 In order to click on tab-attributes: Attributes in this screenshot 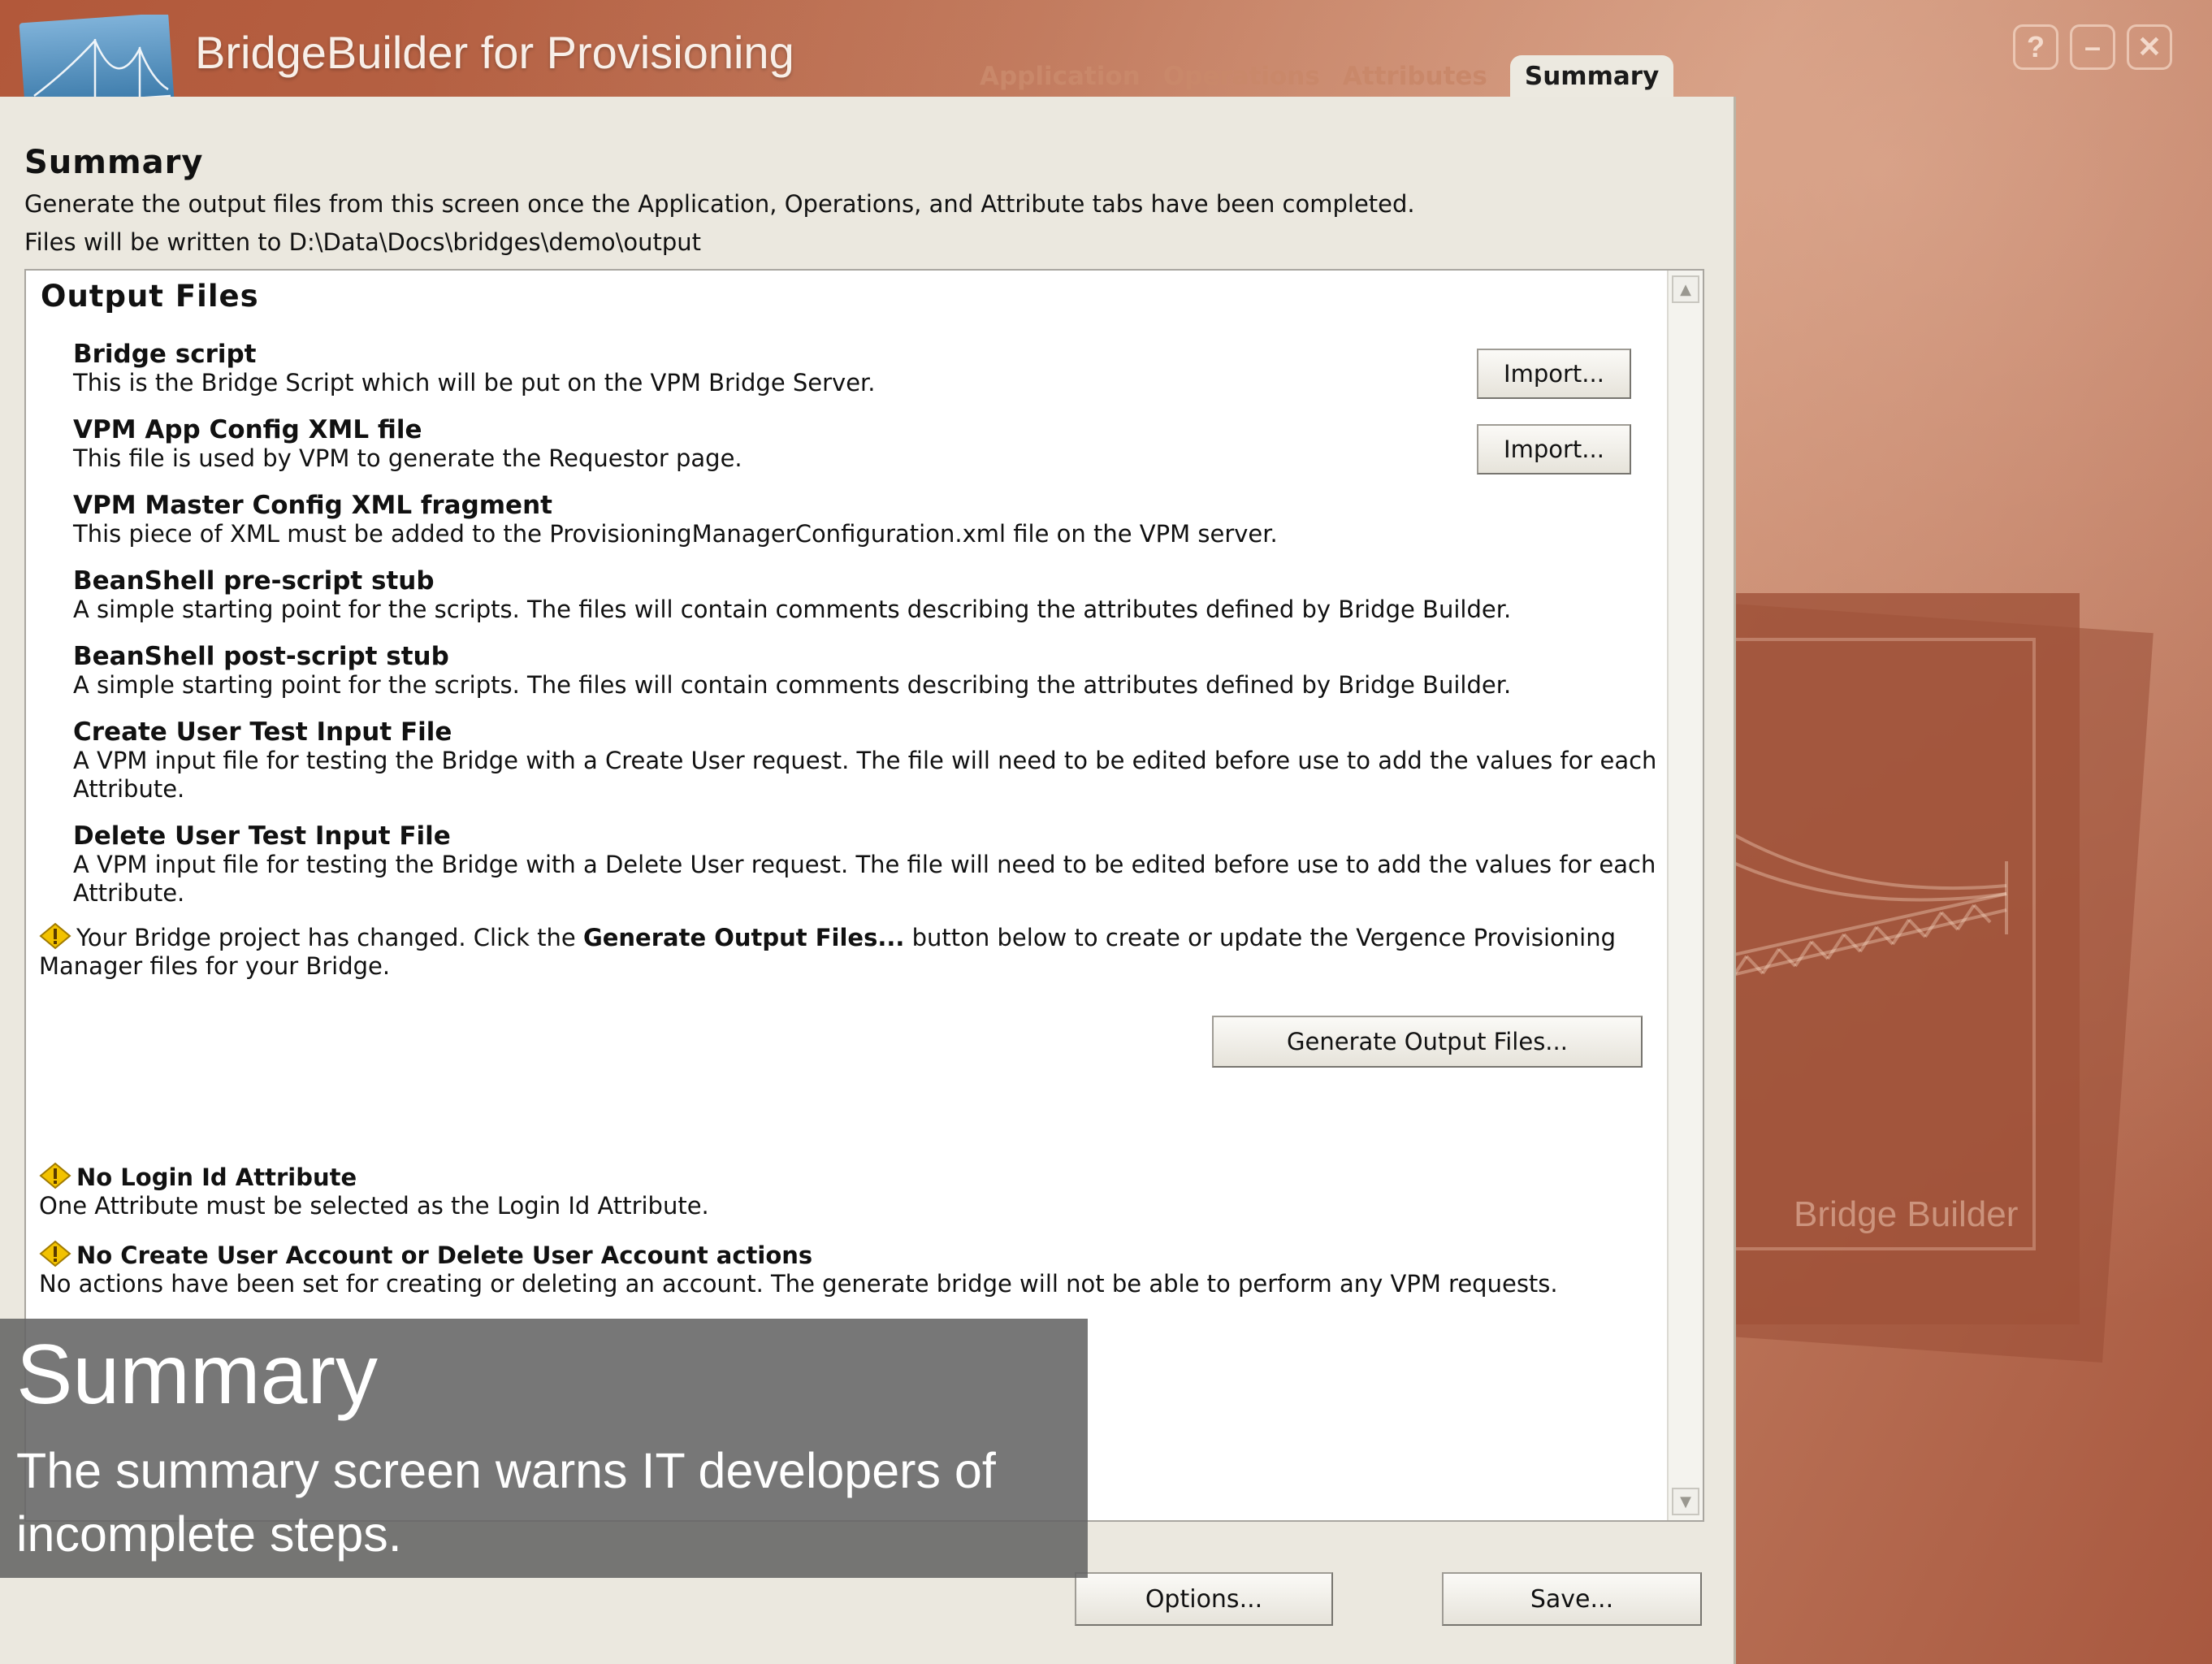, I will do `click(1415, 78)`.